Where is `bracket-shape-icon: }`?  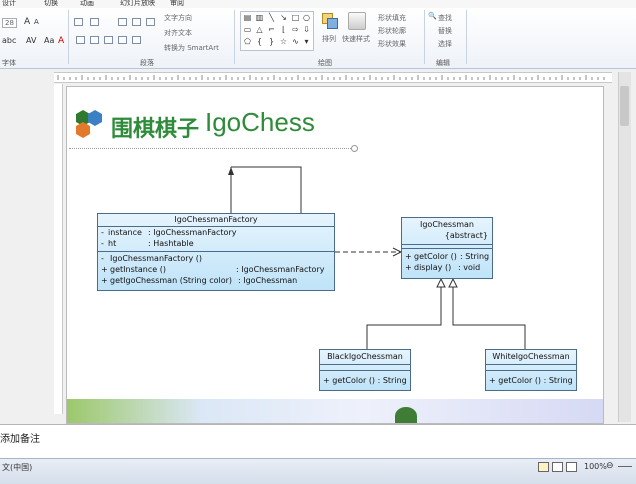 bracket-shape-icon: } is located at coordinates (271, 41).